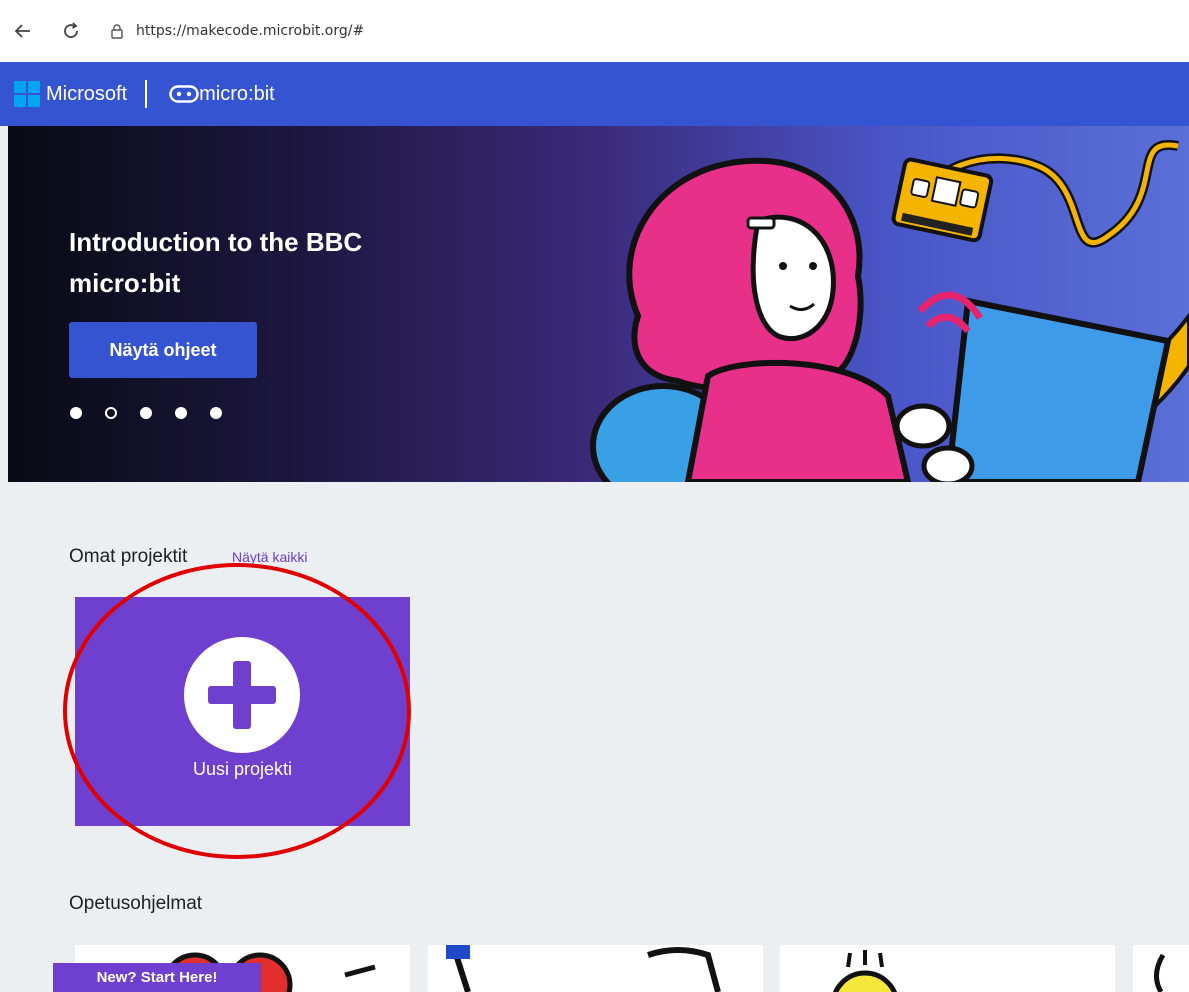 This screenshot has height=992, width=1189. I want to click on carousel-dot-active, so click(111, 413).